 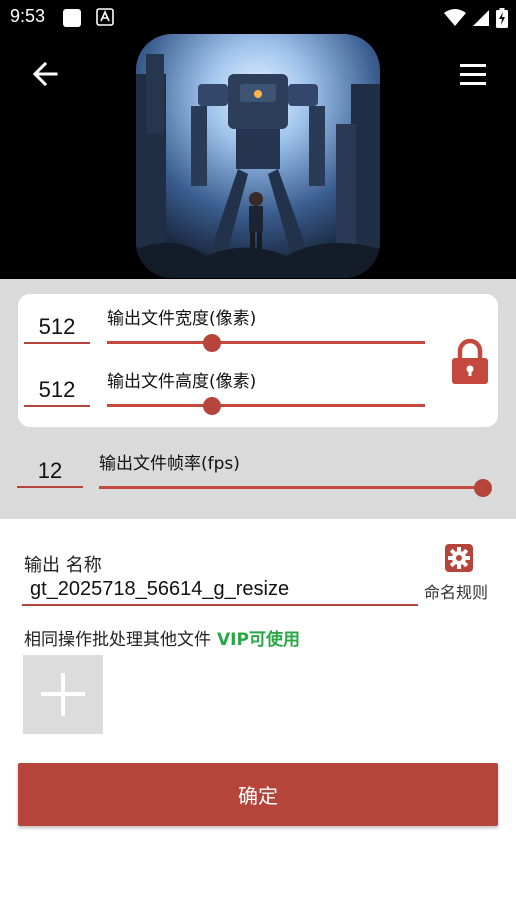 I want to click on output-filename-input: gt_2025718_56614_g_resize, so click(x=220, y=590).